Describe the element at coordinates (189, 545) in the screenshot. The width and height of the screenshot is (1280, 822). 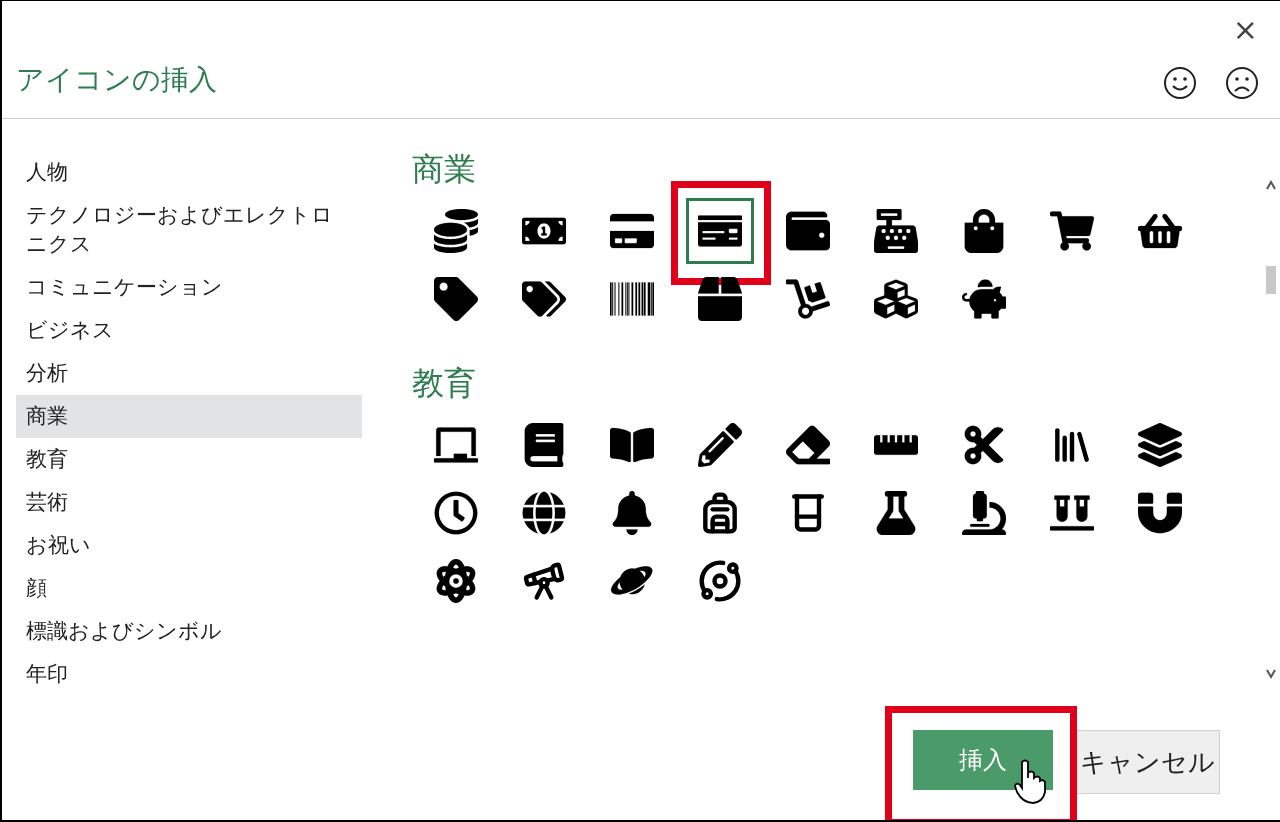
I see `category-item: お祝い` at that location.